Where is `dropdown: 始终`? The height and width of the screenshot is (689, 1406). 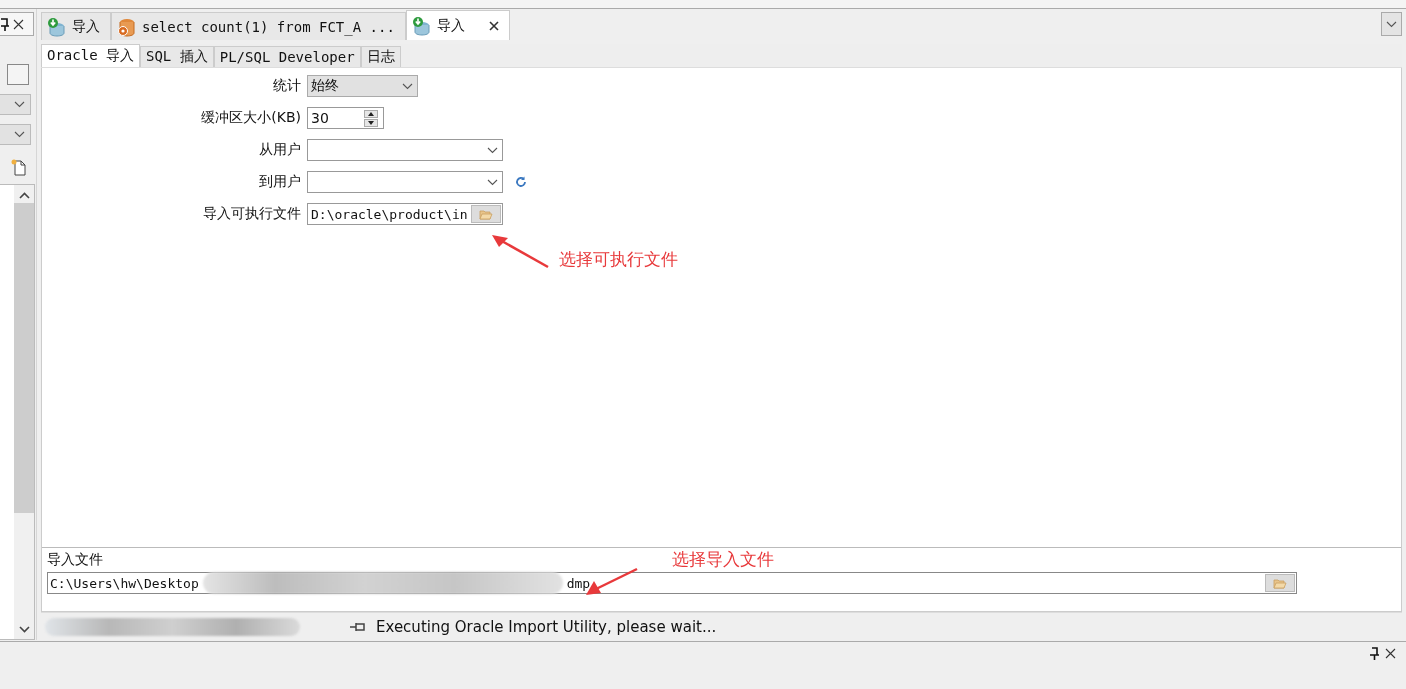
dropdown: 始终 is located at coordinates (362, 86).